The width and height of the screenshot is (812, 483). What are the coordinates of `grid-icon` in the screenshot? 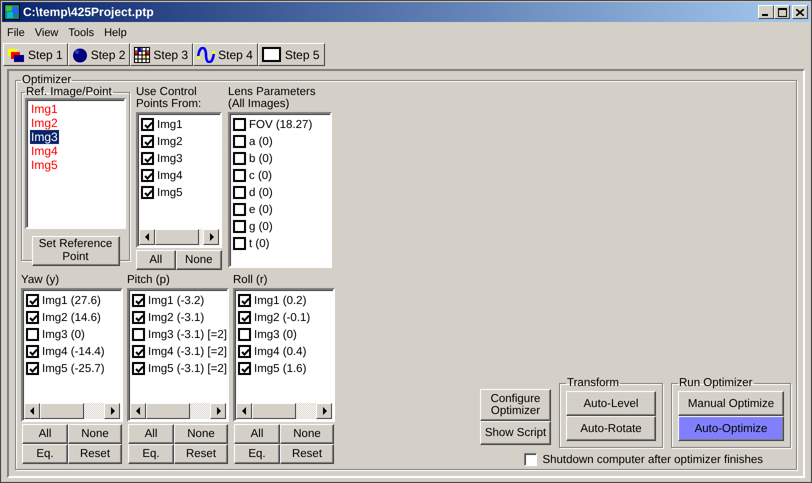 It's located at (142, 54).